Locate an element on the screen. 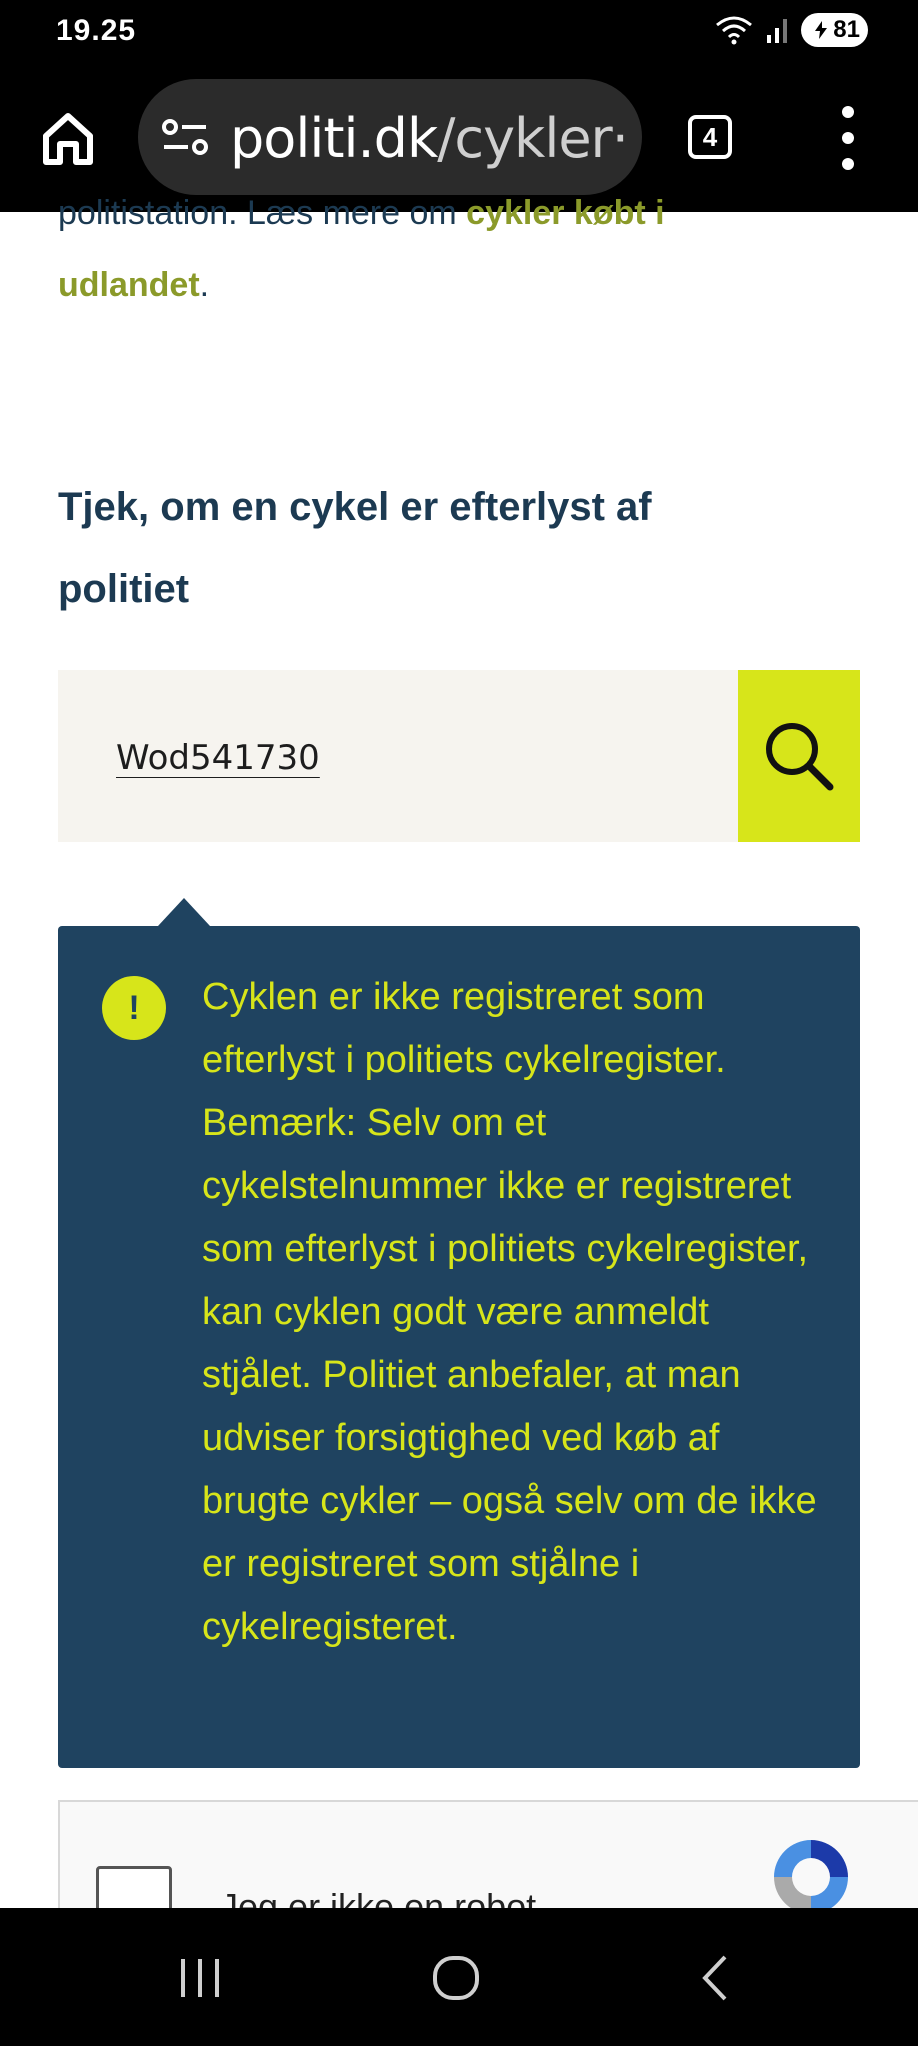  url-bar: politi.dk/cykler· is located at coordinates (390, 137).